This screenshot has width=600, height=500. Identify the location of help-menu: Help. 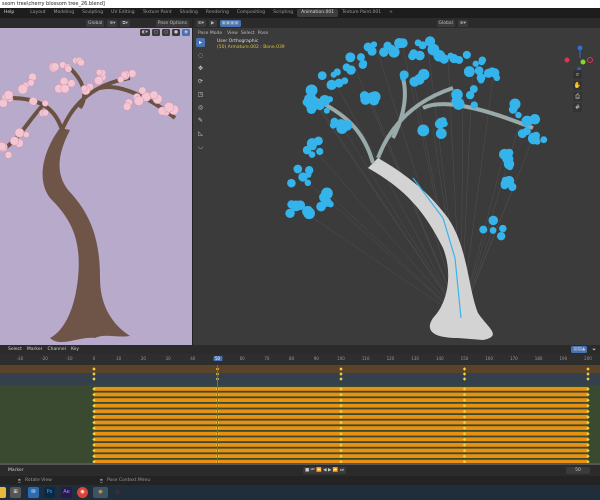
(9, 13).